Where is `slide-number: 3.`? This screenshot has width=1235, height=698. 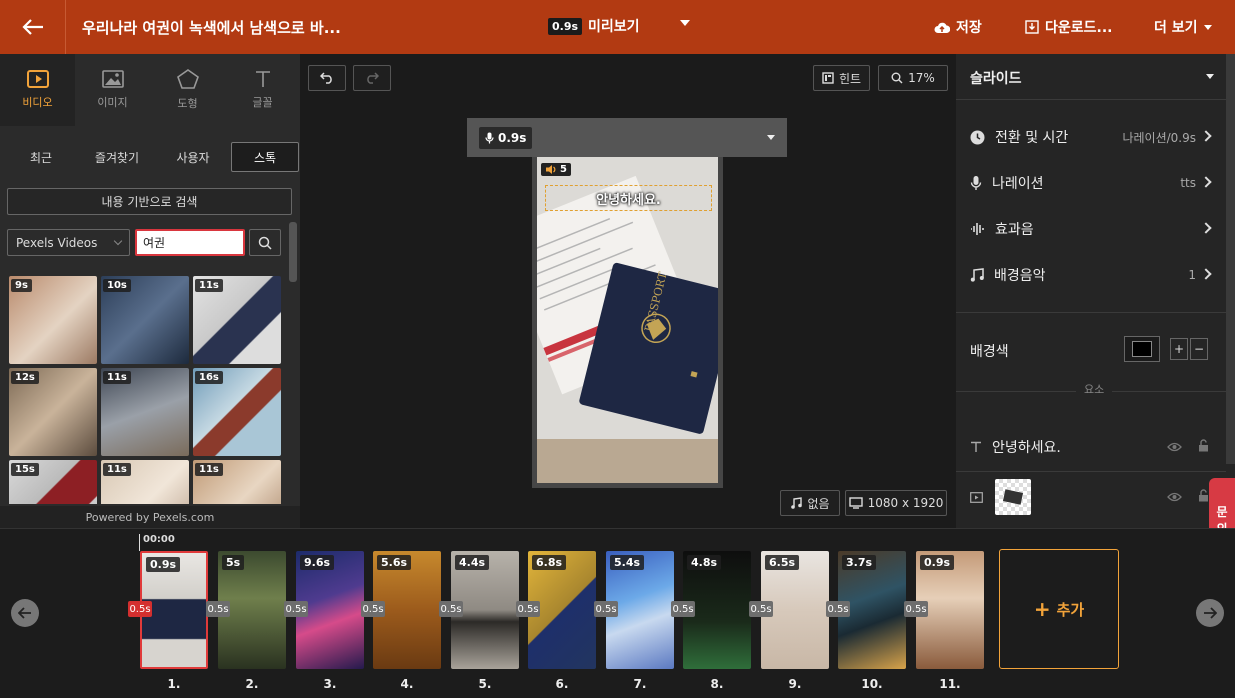 slide-number: 3. is located at coordinates (330, 684).